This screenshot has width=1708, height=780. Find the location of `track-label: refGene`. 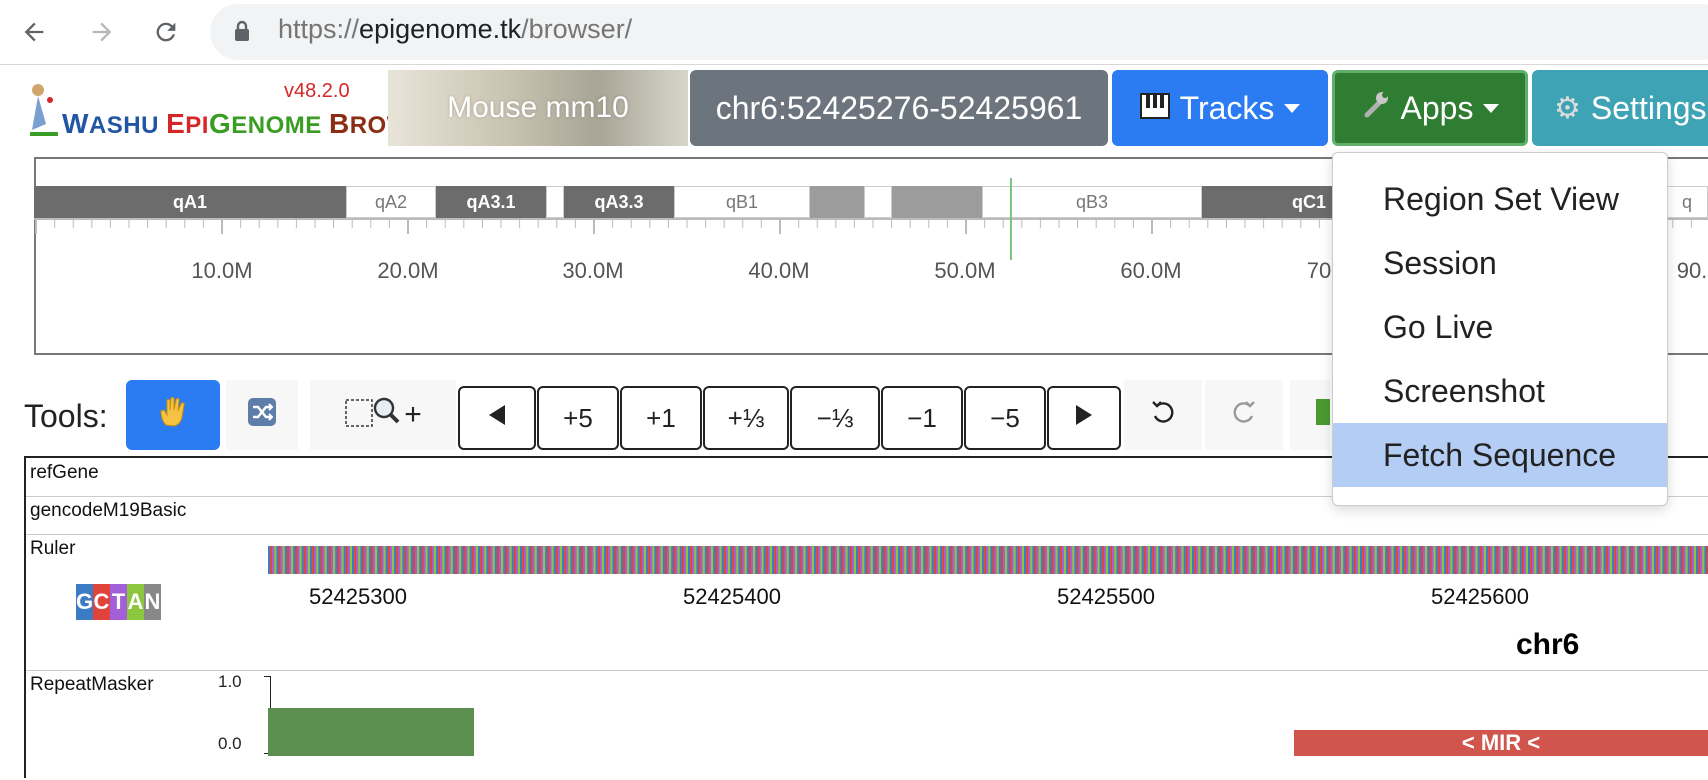

track-label: refGene is located at coordinates (64, 473).